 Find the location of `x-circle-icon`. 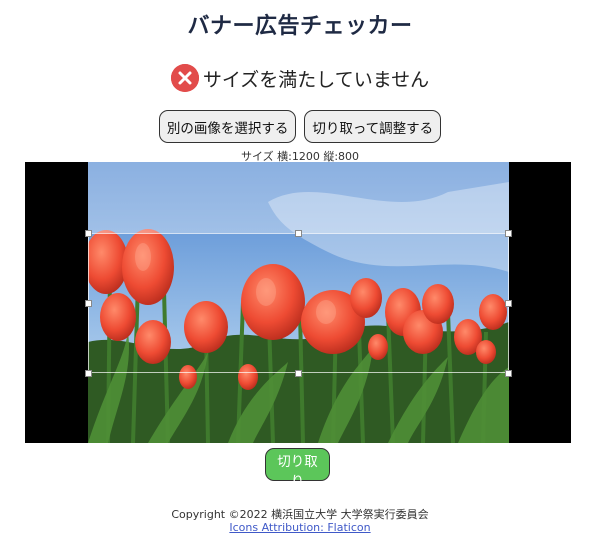

x-circle-icon is located at coordinates (184, 78).